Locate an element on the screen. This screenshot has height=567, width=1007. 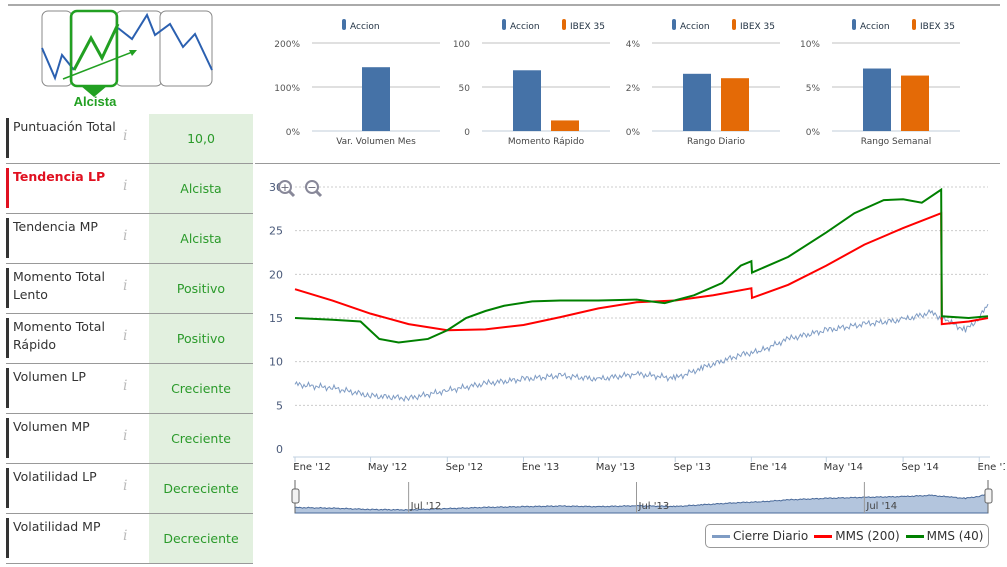
zoom-in-icon: + is located at coordinates (287, 189).